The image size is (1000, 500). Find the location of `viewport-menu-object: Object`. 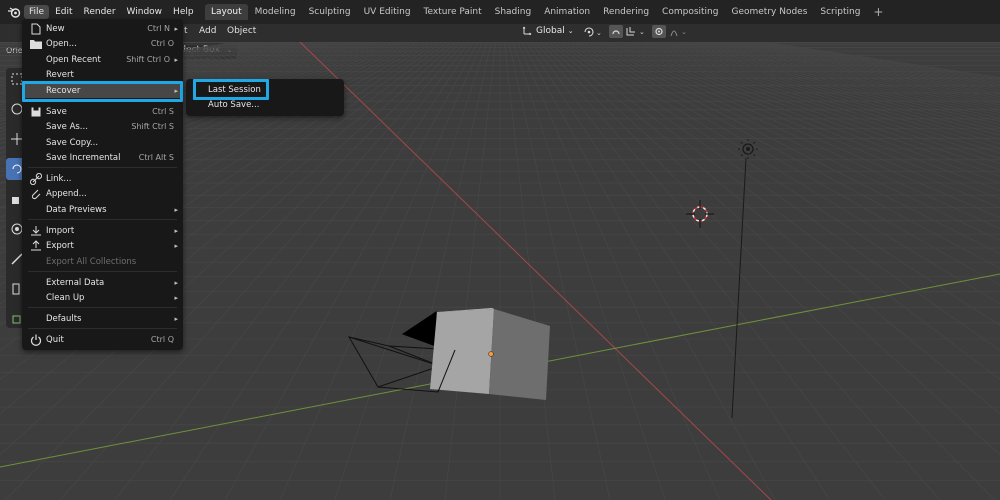

viewport-menu-object: Object is located at coordinates (241, 31).